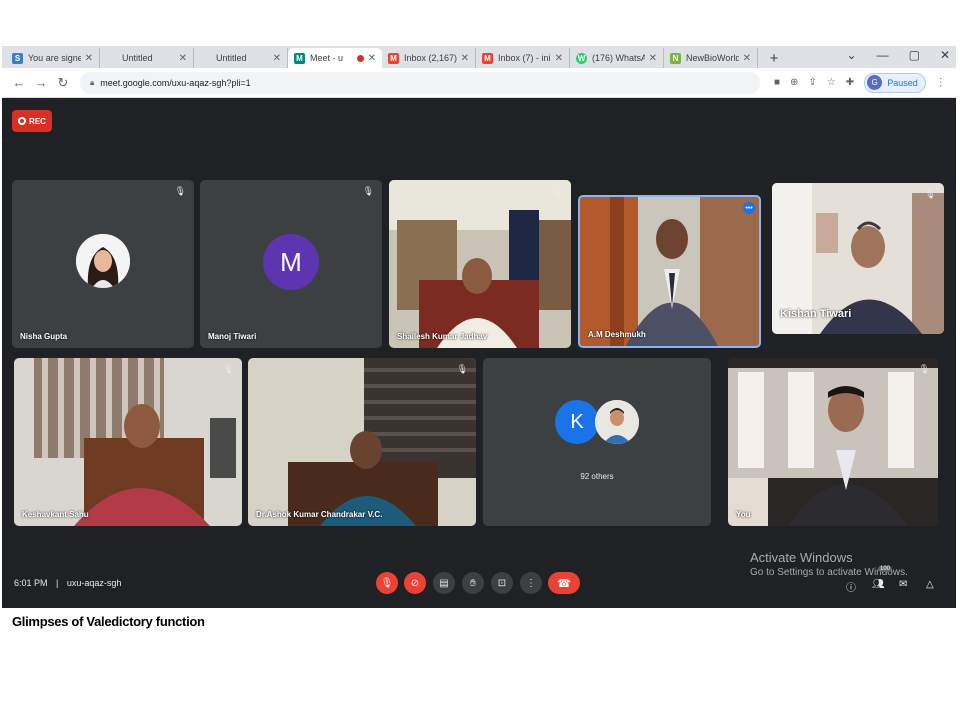  I want to click on more-options-icon: •••, so click(749, 208).